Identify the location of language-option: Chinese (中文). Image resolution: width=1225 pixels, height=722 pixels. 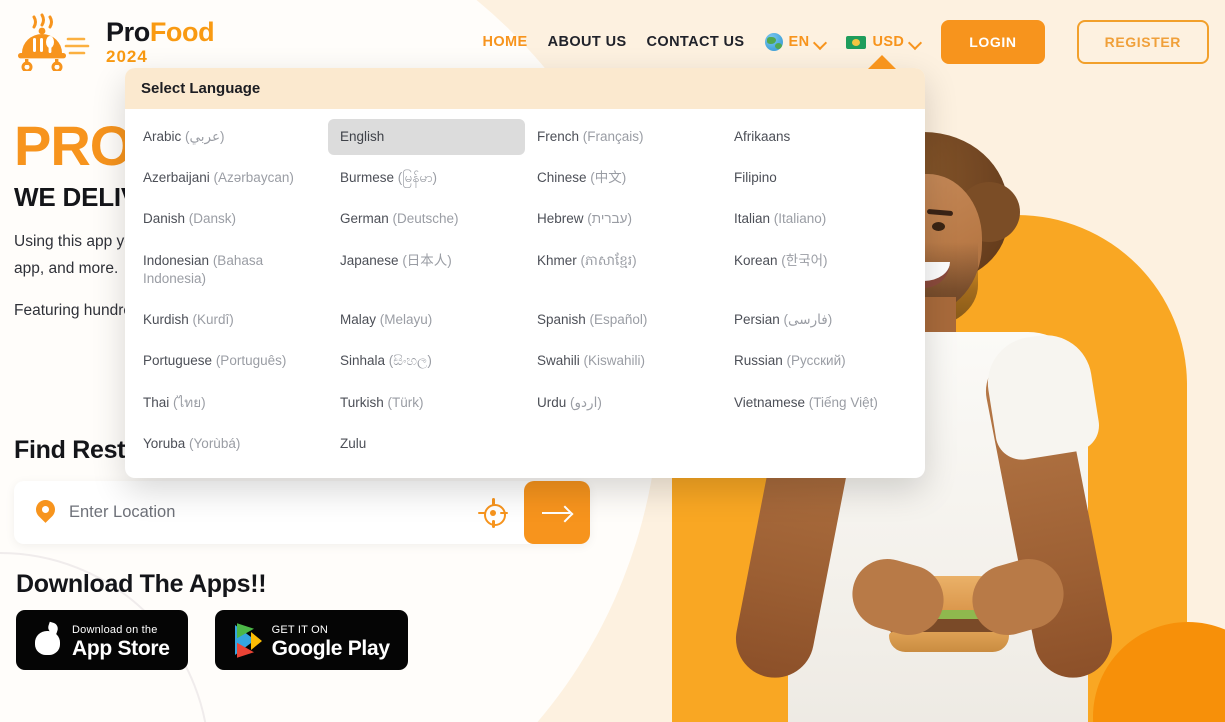
(623, 178).